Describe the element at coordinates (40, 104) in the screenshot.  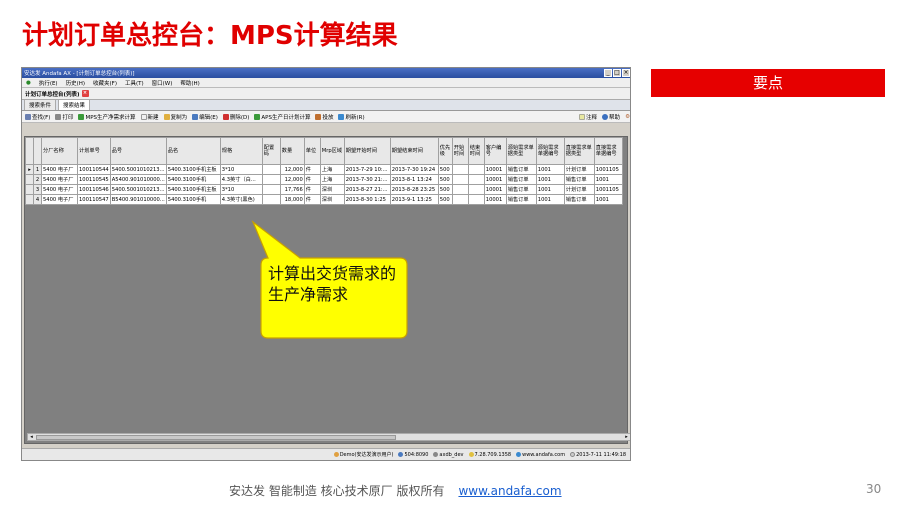
I see `tab-search-criteria: 搜索条件` at that location.